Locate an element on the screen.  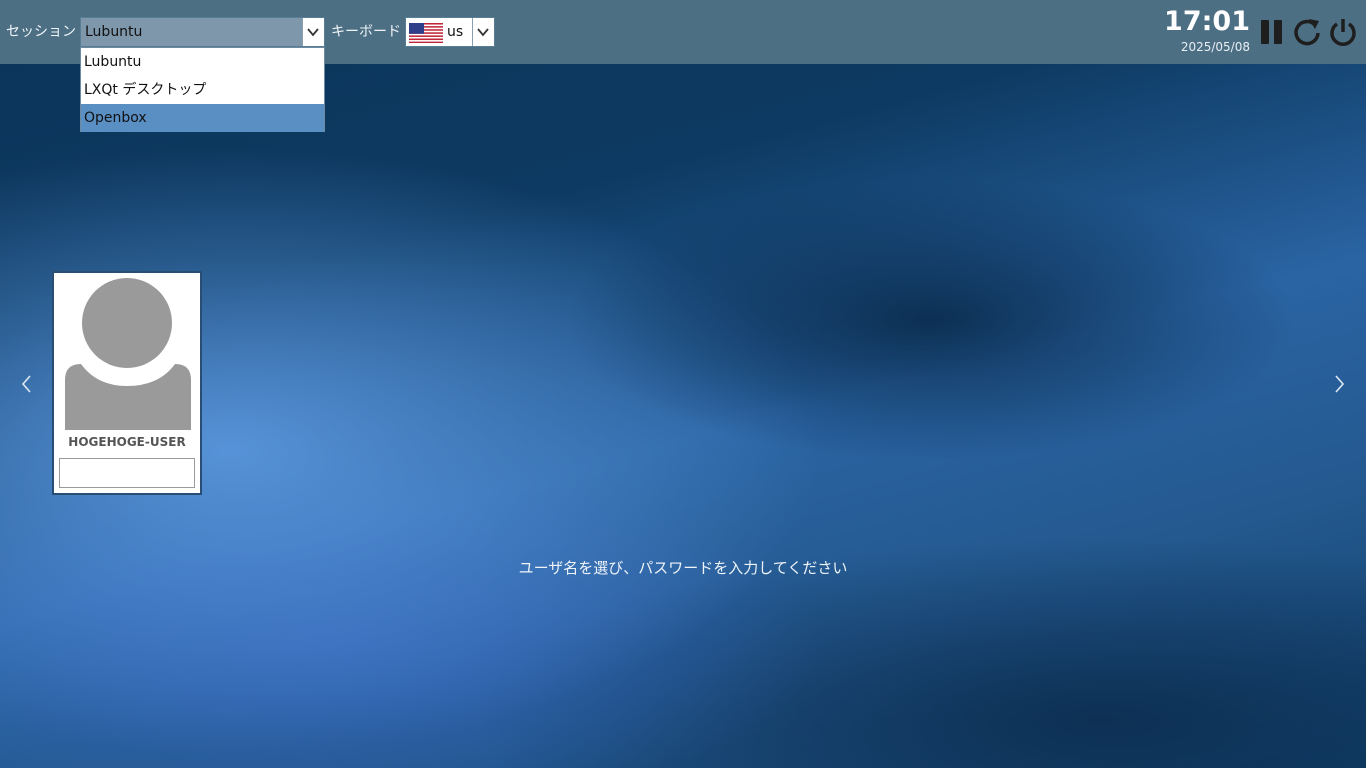
session-select: Lubuntu is located at coordinates (202, 32).